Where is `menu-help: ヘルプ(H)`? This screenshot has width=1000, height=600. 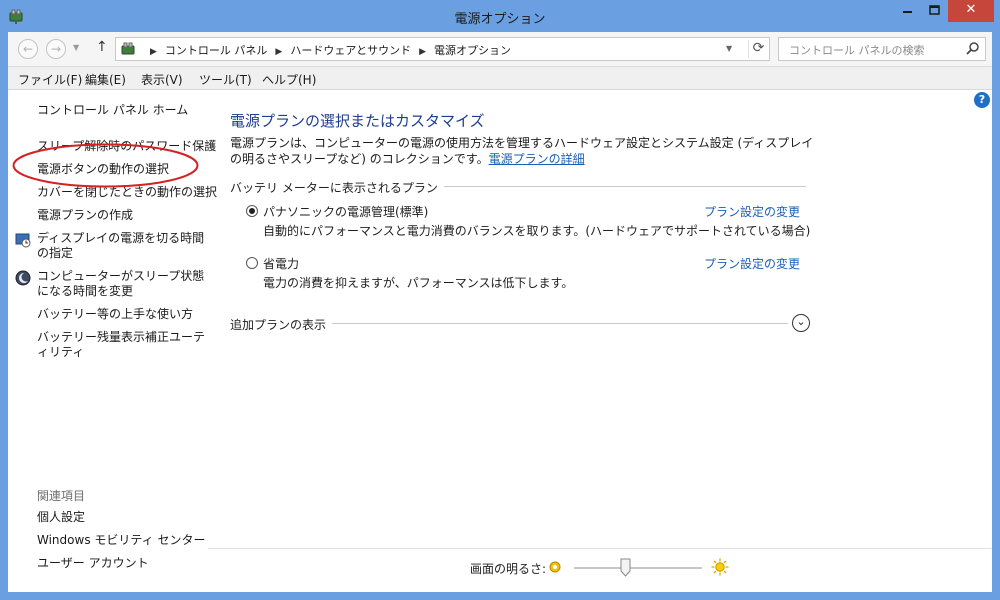 menu-help: ヘルプ(H) is located at coordinates (289, 79).